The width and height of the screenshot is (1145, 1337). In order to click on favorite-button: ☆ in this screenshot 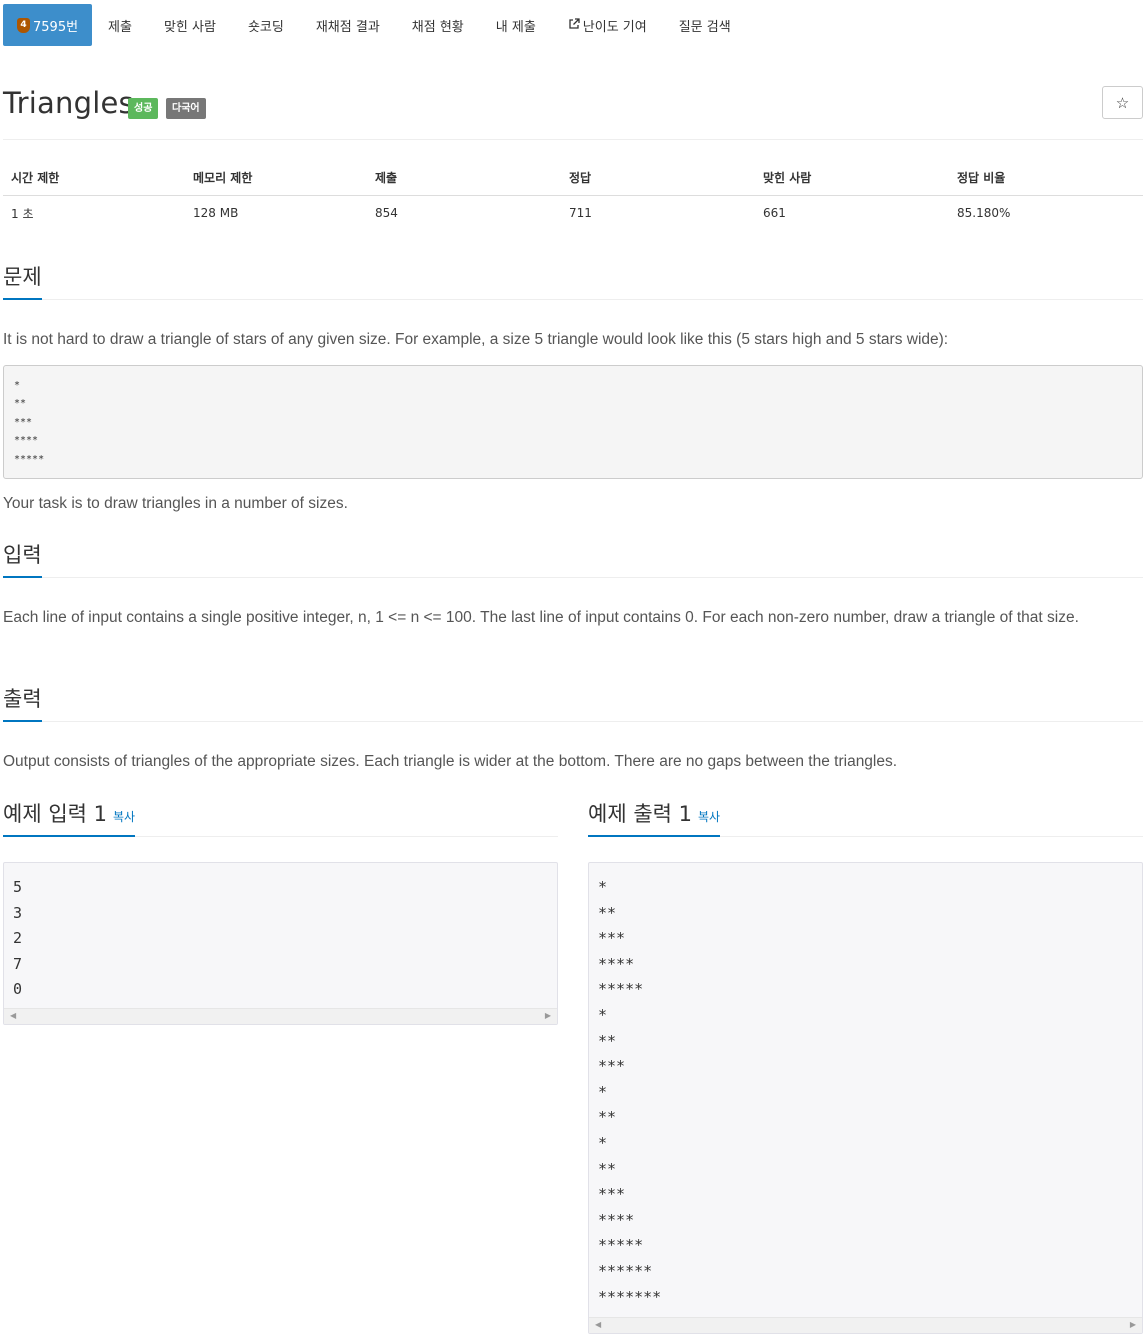, I will do `click(1122, 102)`.